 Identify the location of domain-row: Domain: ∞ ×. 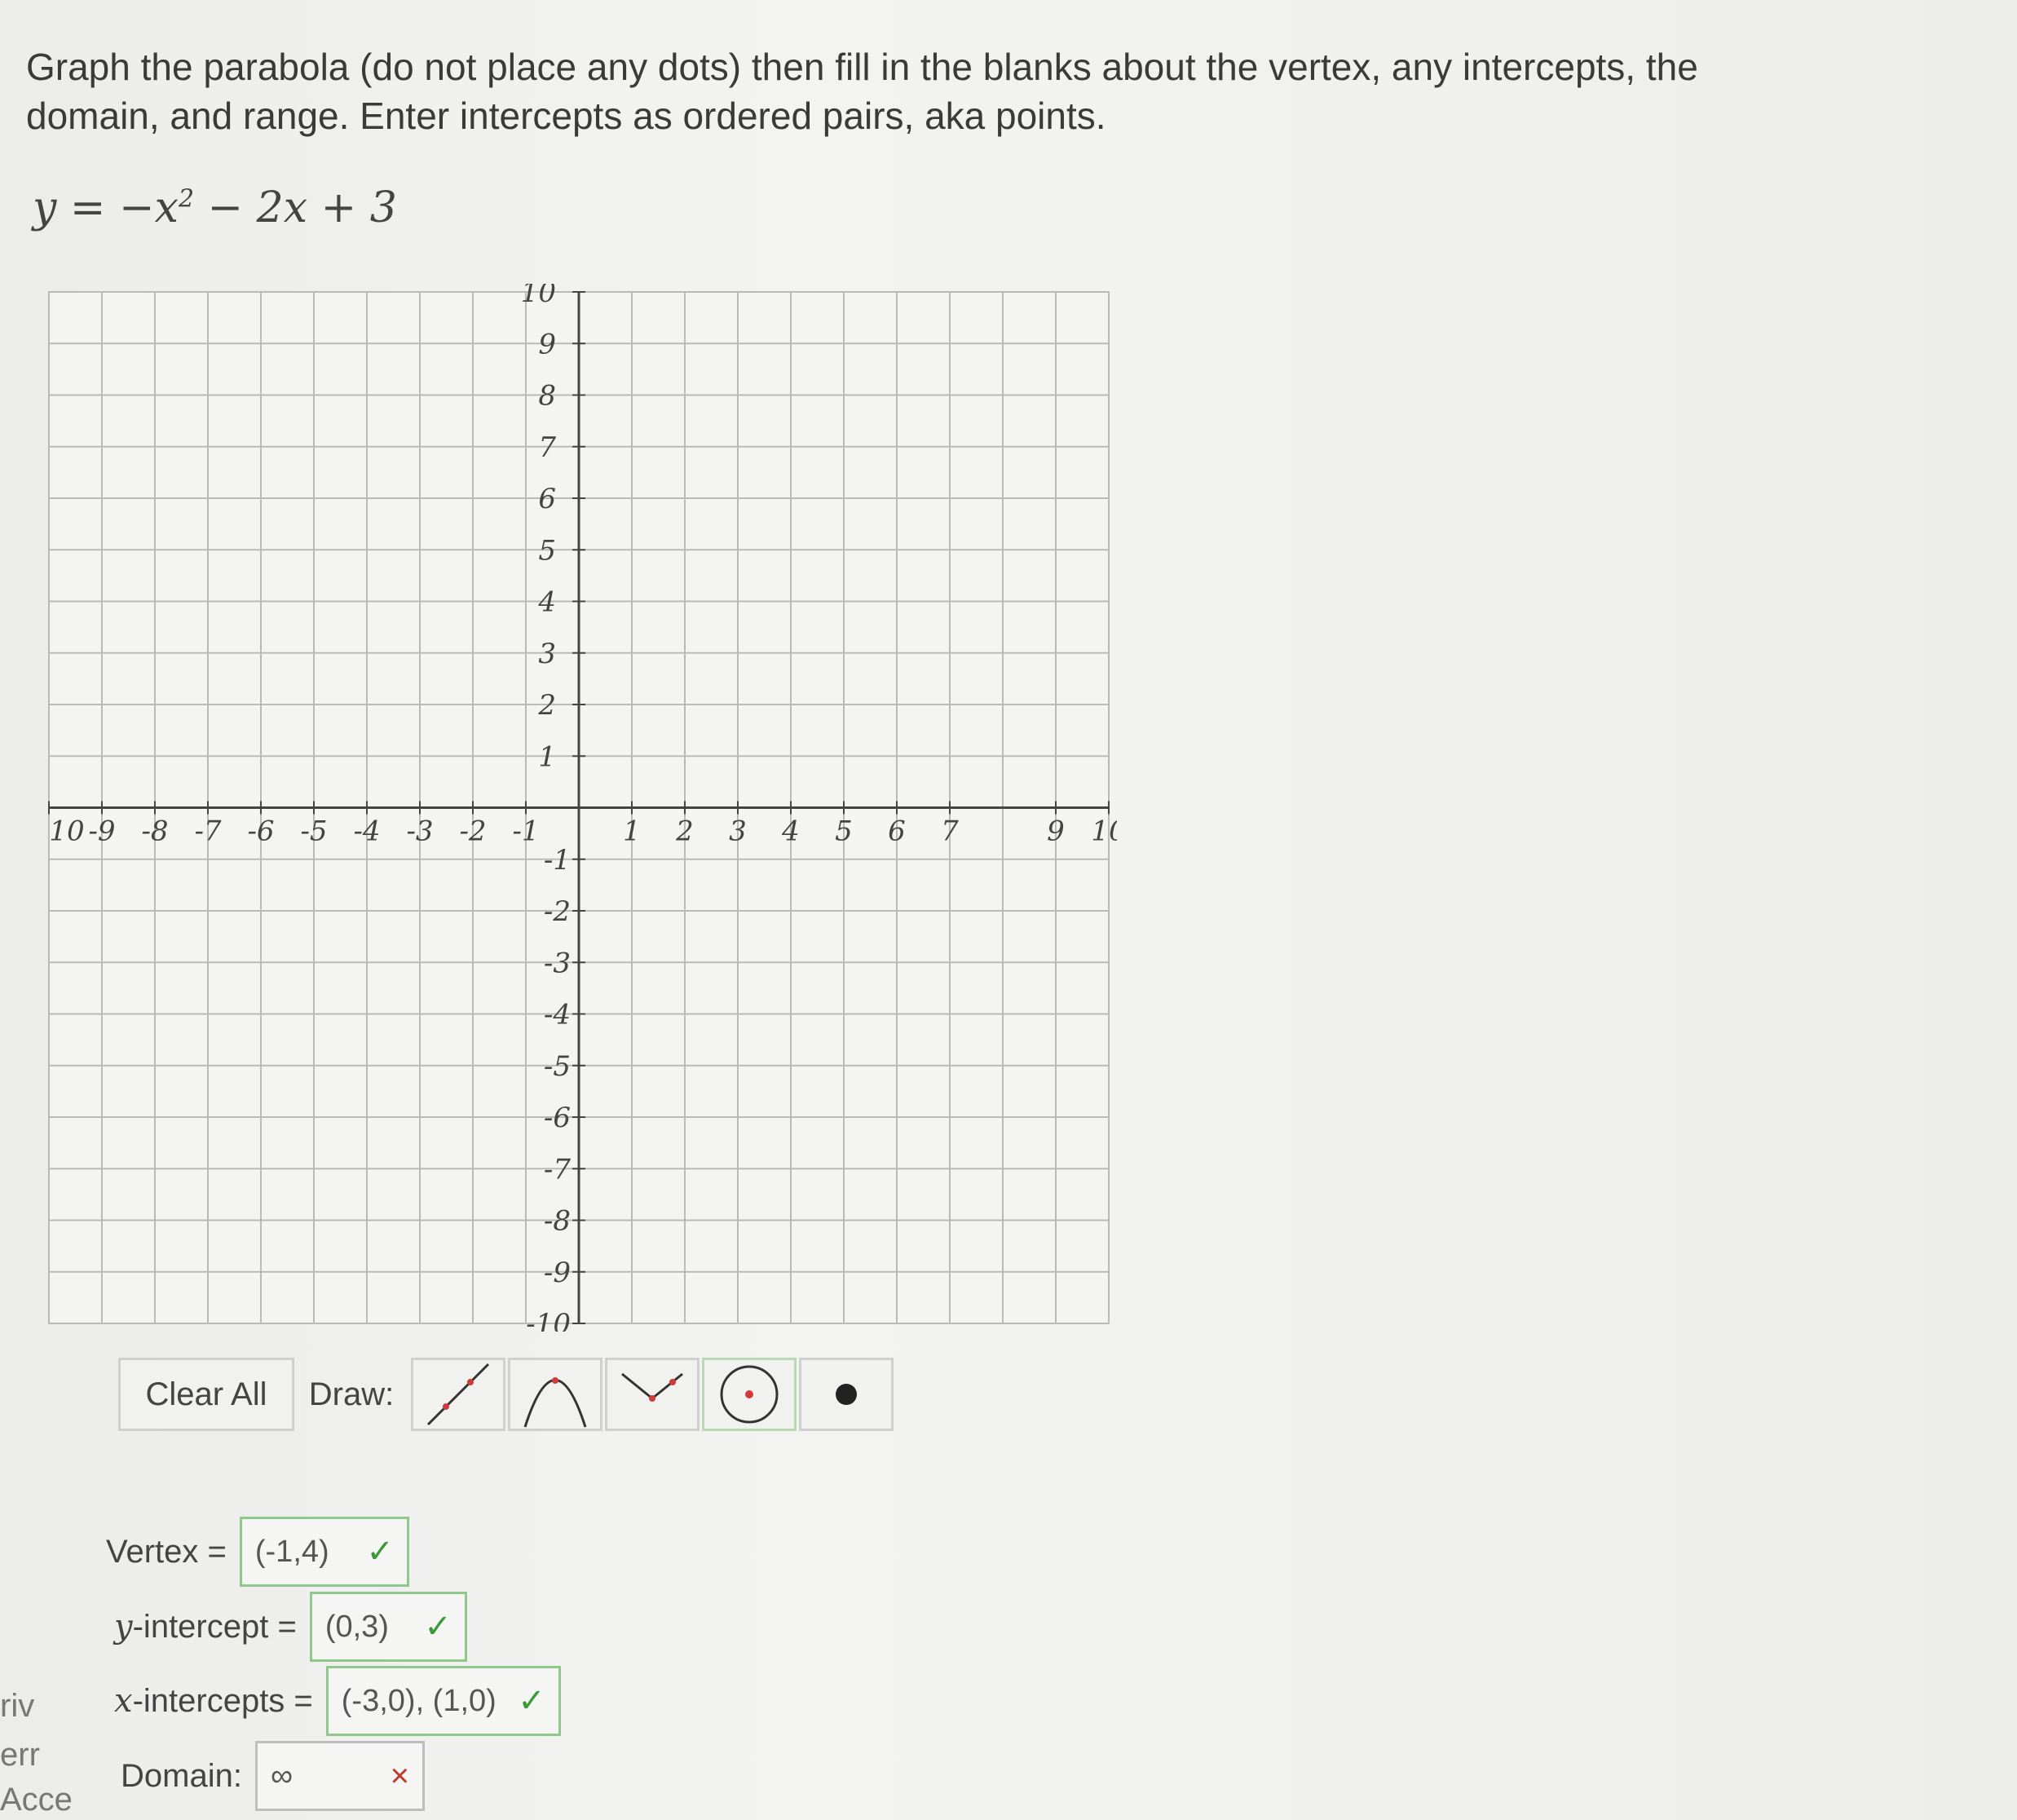
(273, 1776).